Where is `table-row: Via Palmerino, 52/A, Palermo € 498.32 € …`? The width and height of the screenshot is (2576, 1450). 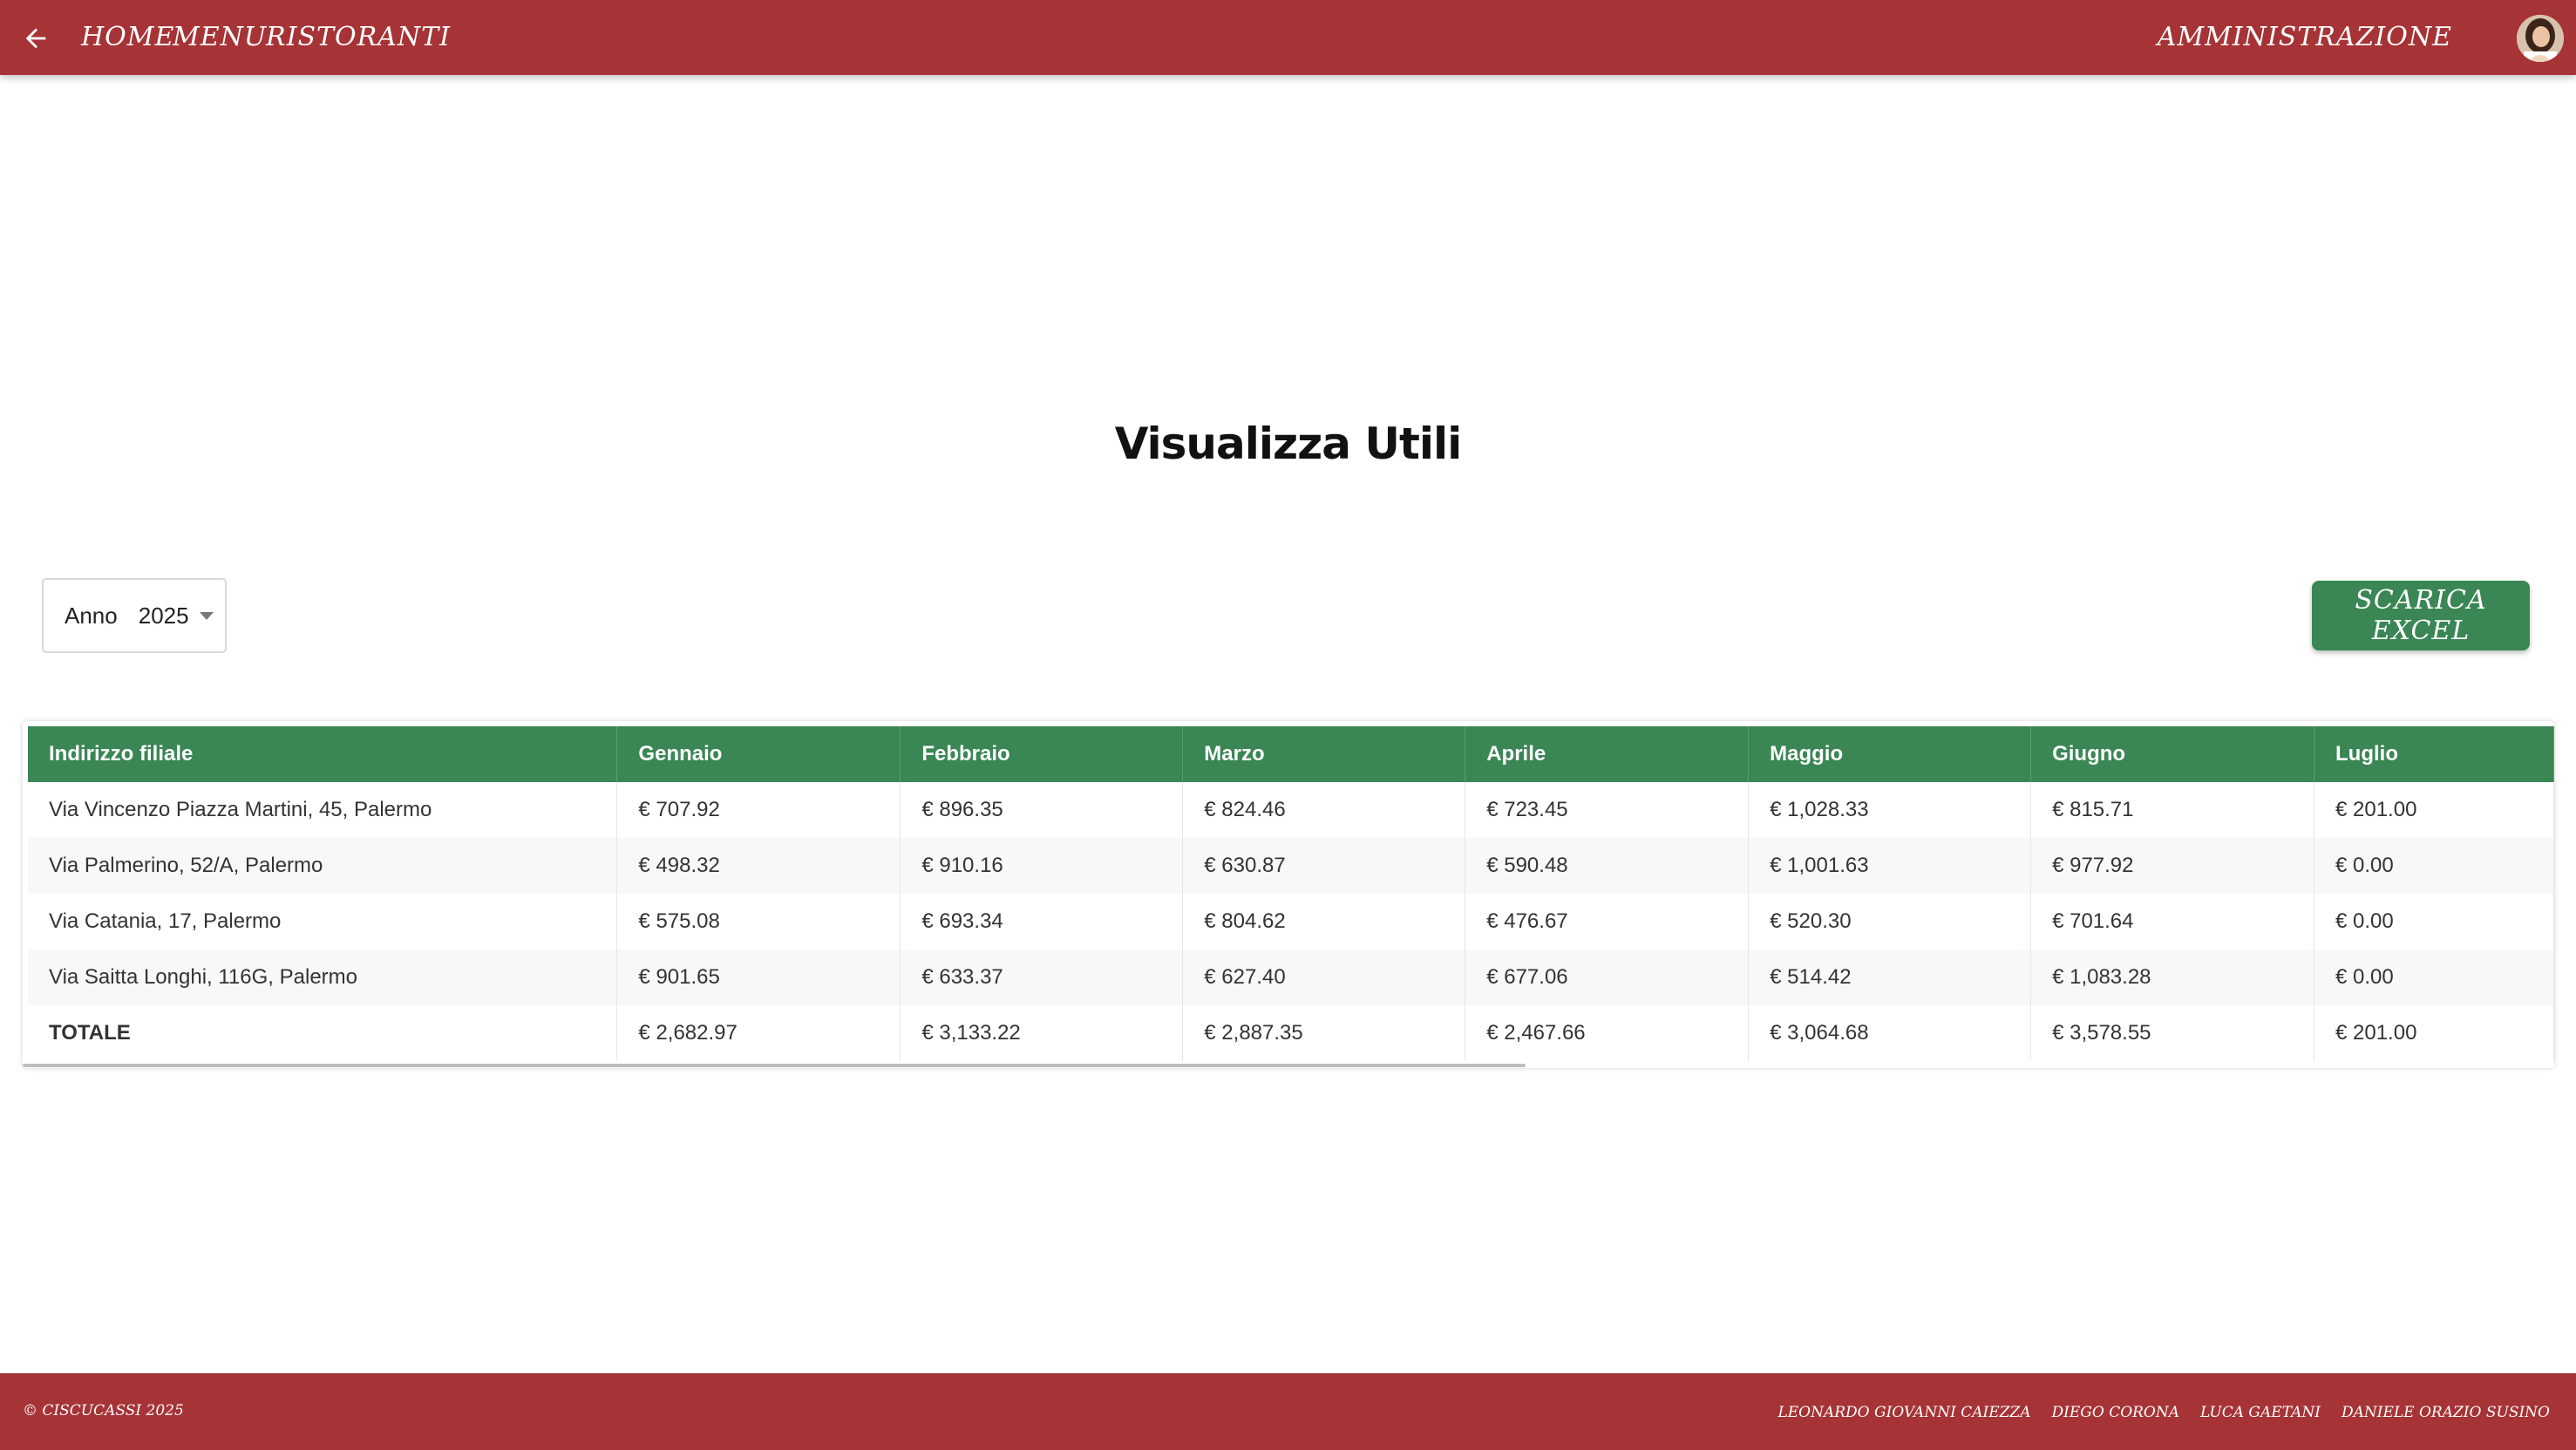 table-row: Via Palmerino, 52/A, Palermo € 498.32 € … is located at coordinates (1291, 866).